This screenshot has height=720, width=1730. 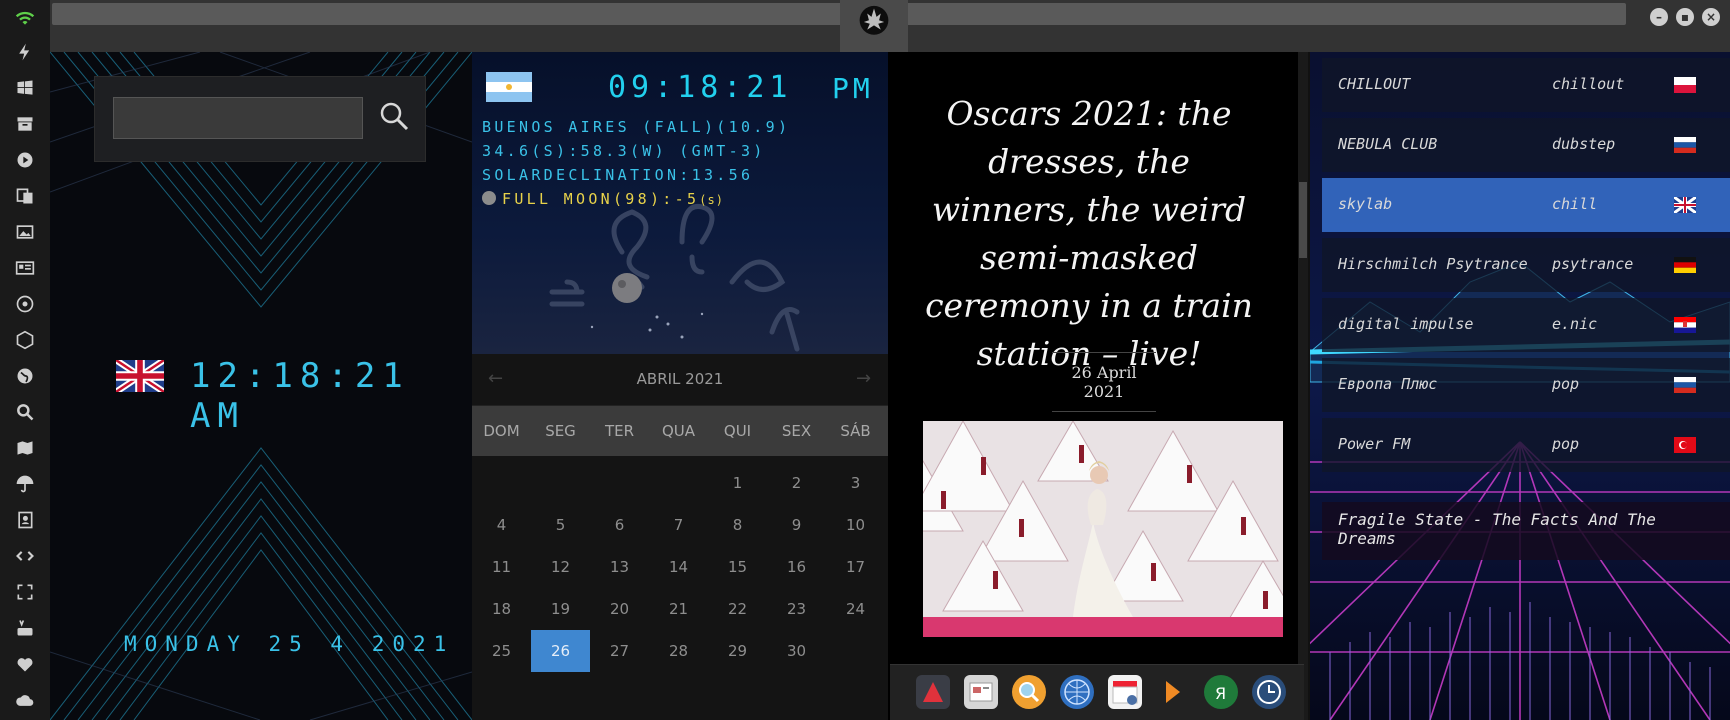 What do you see at coordinates (1526, 85) in the screenshot?
I see `station-row: CHILLOUT chillout` at bounding box center [1526, 85].